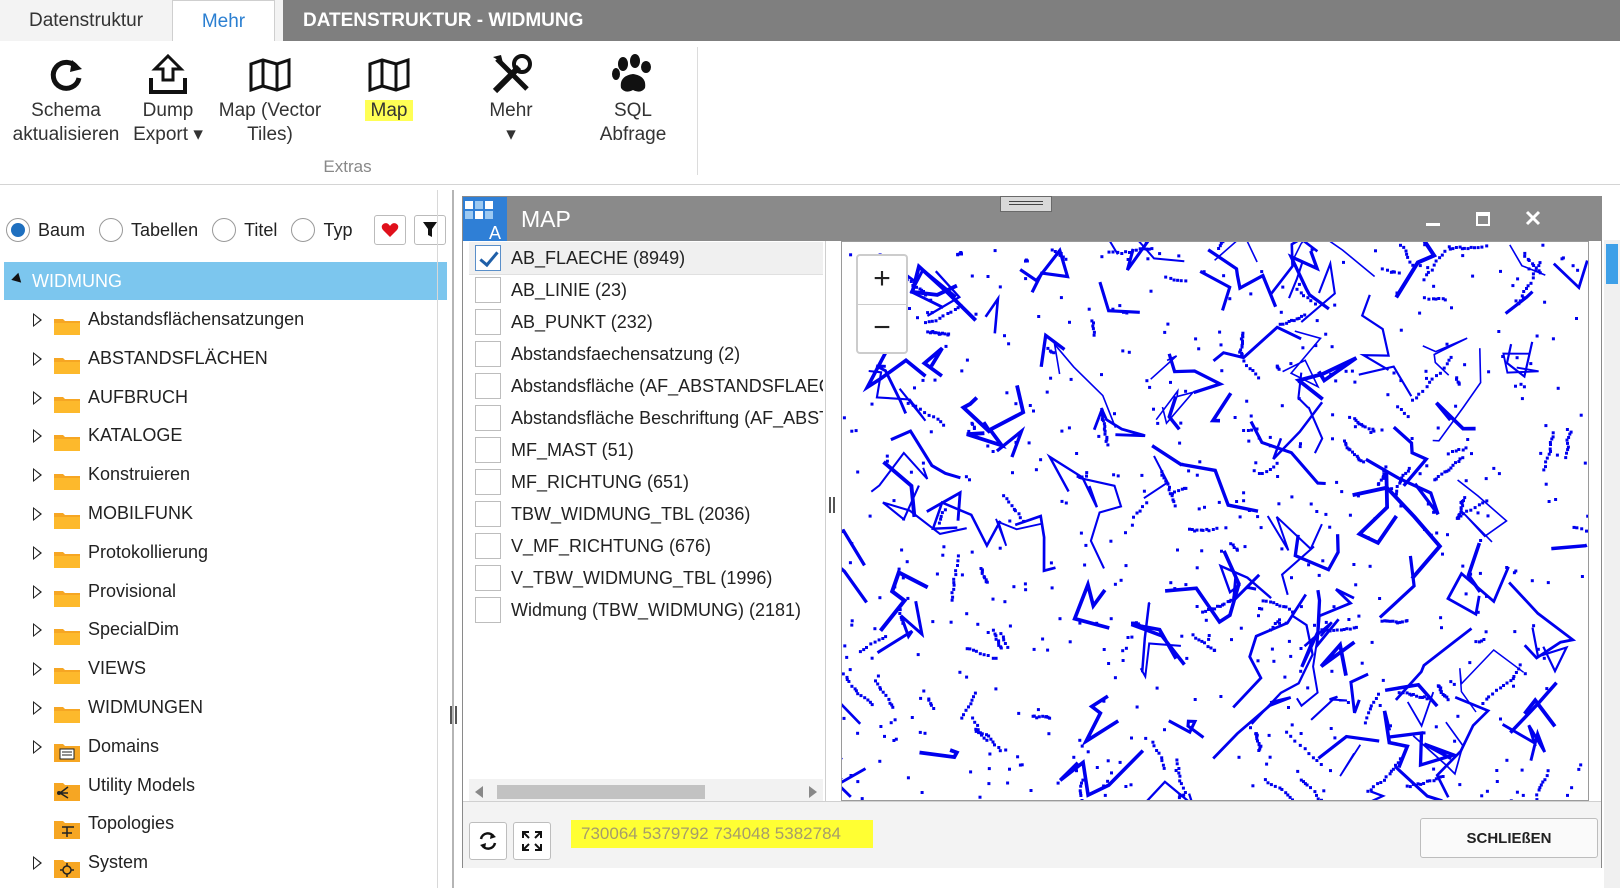 The image size is (1620, 891). Describe the element at coordinates (1433, 219) in the screenshot. I see `minimize-button` at that location.